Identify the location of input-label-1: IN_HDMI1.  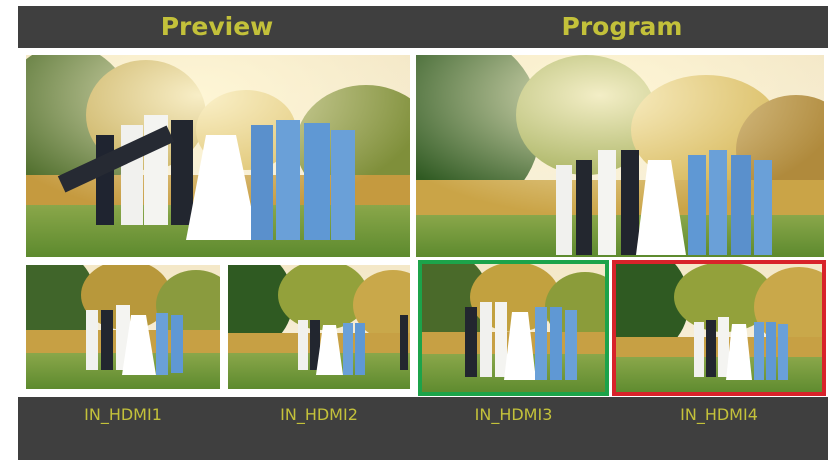
(123, 415).